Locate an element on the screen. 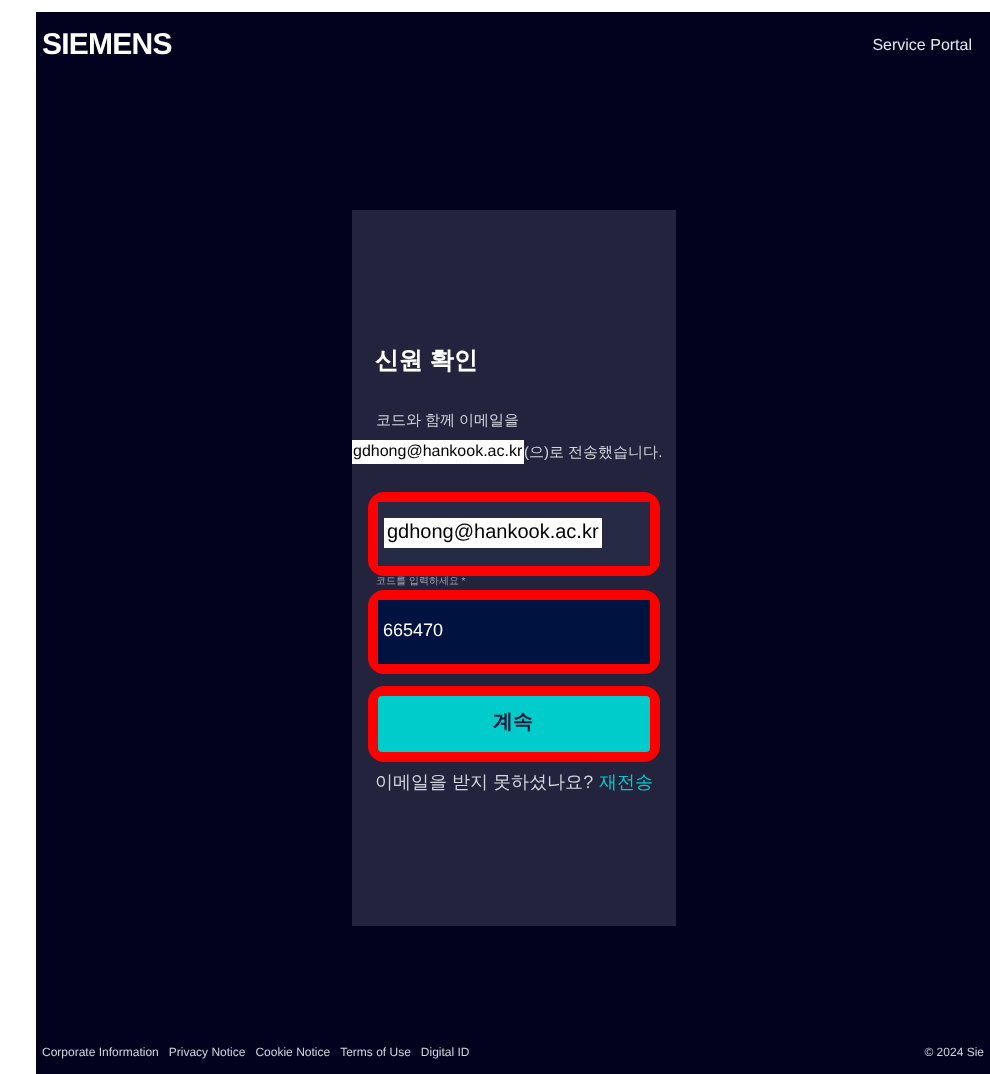 The width and height of the screenshot is (990, 1074). card-title: 신원 확인 is located at coordinates (427, 360).